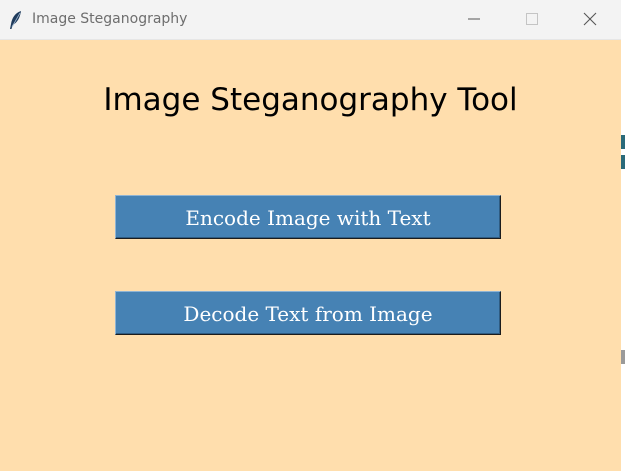  What do you see at coordinates (623, 235) in the screenshot?
I see `background-desktop-strip` at bounding box center [623, 235].